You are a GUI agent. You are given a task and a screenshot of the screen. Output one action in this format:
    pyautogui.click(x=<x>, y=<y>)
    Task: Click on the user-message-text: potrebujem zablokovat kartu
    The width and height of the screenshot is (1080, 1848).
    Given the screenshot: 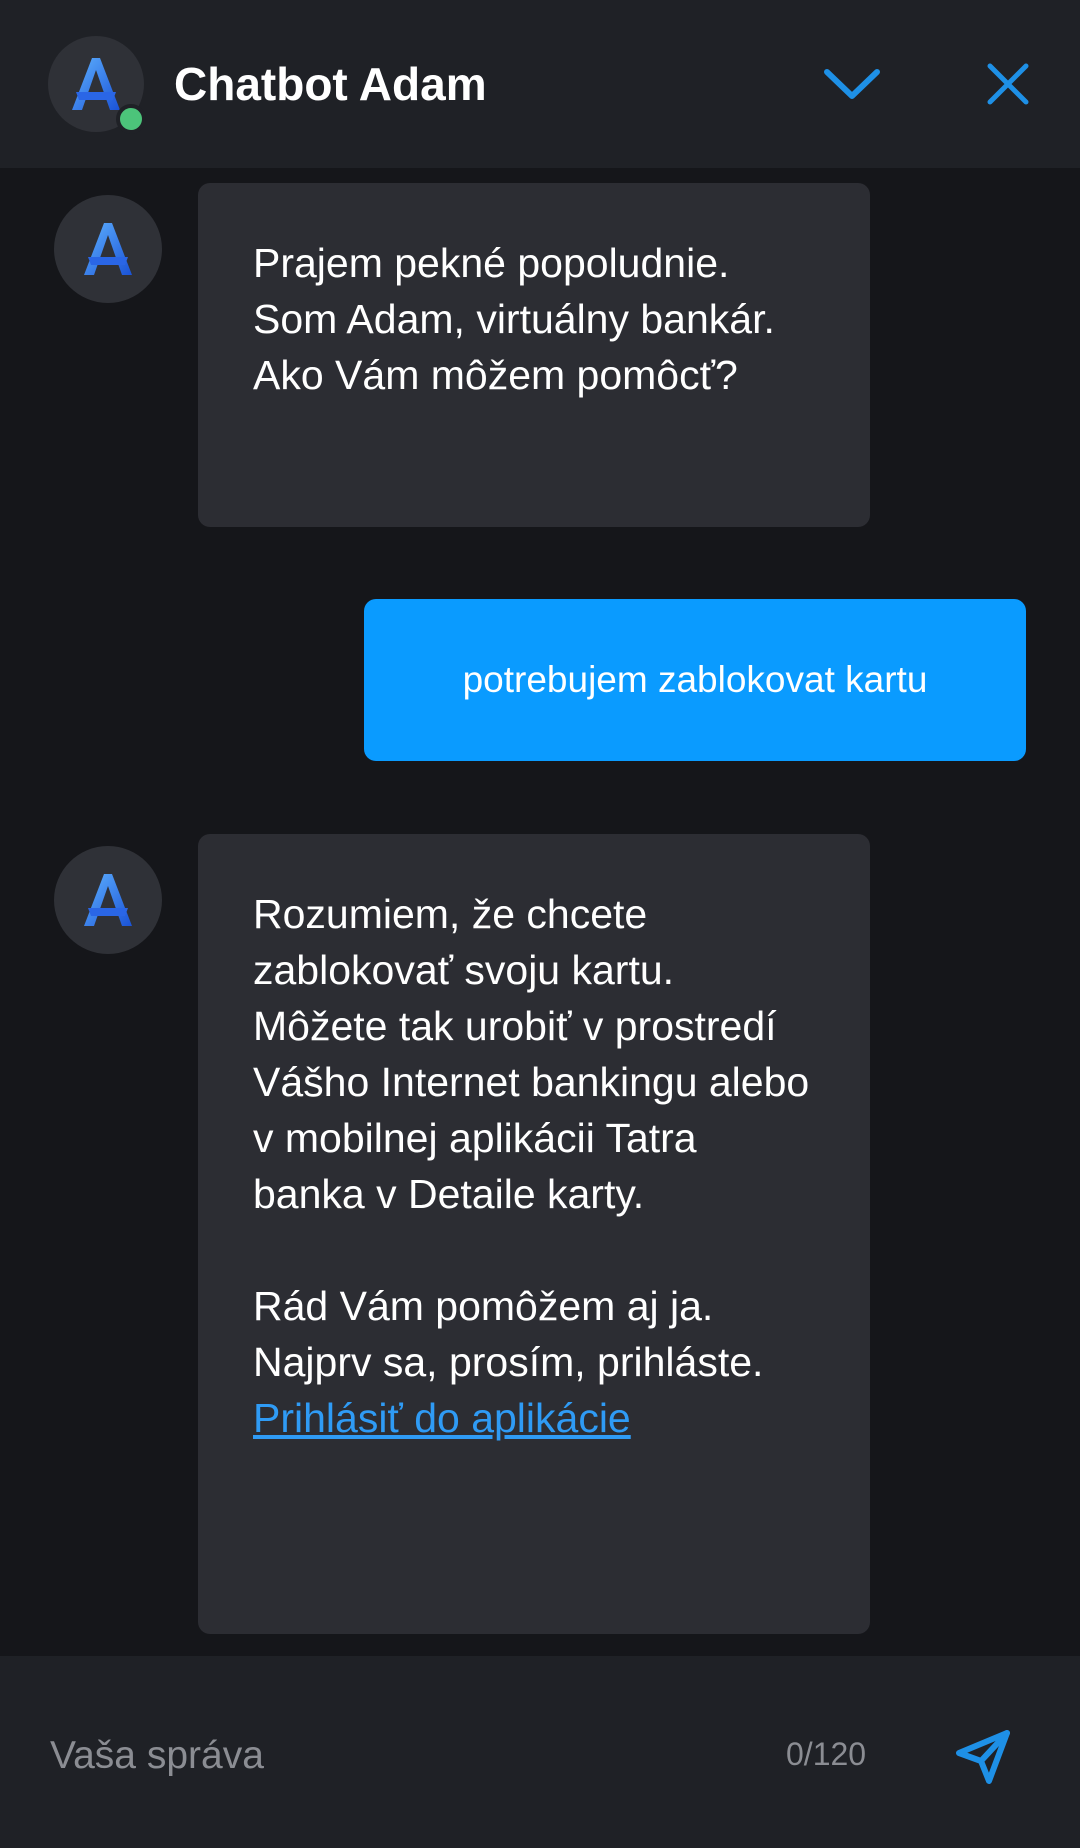 What is the action you would take?
    pyautogui.click(x=695, y=679)
    